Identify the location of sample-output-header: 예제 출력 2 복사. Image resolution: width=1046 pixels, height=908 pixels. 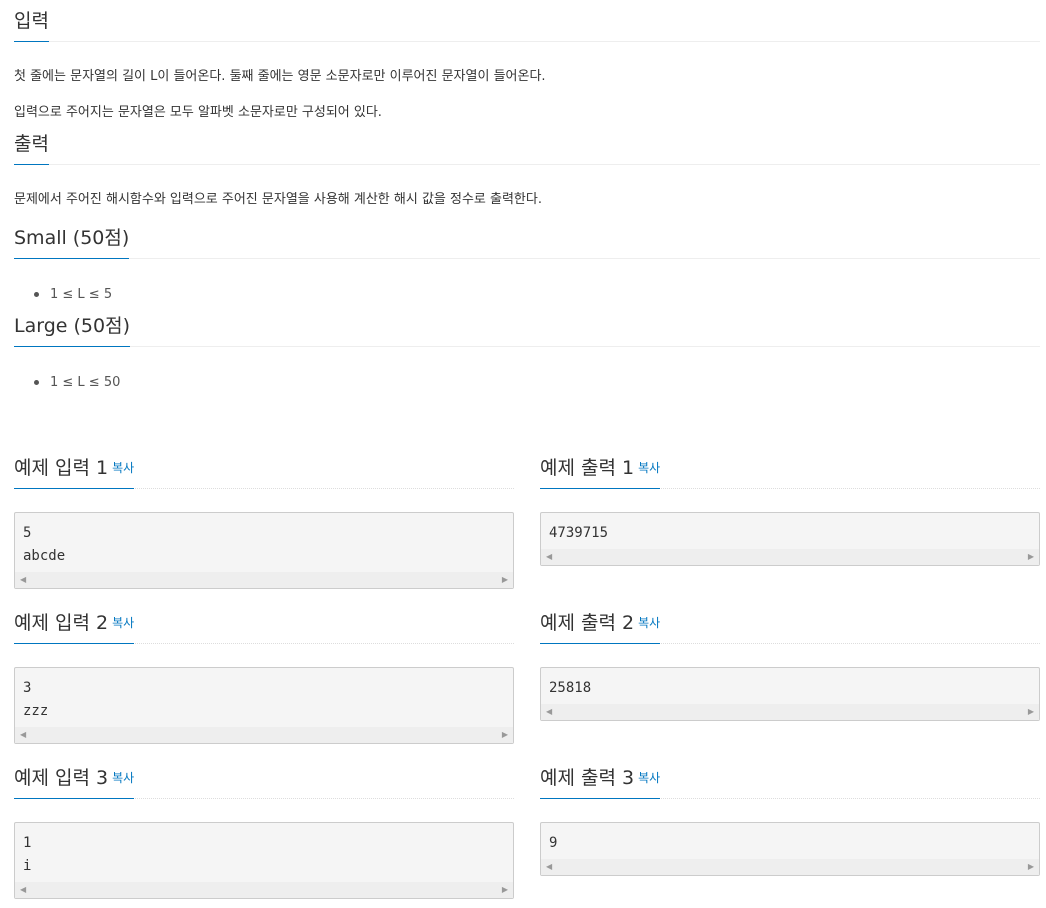
(790, 620).